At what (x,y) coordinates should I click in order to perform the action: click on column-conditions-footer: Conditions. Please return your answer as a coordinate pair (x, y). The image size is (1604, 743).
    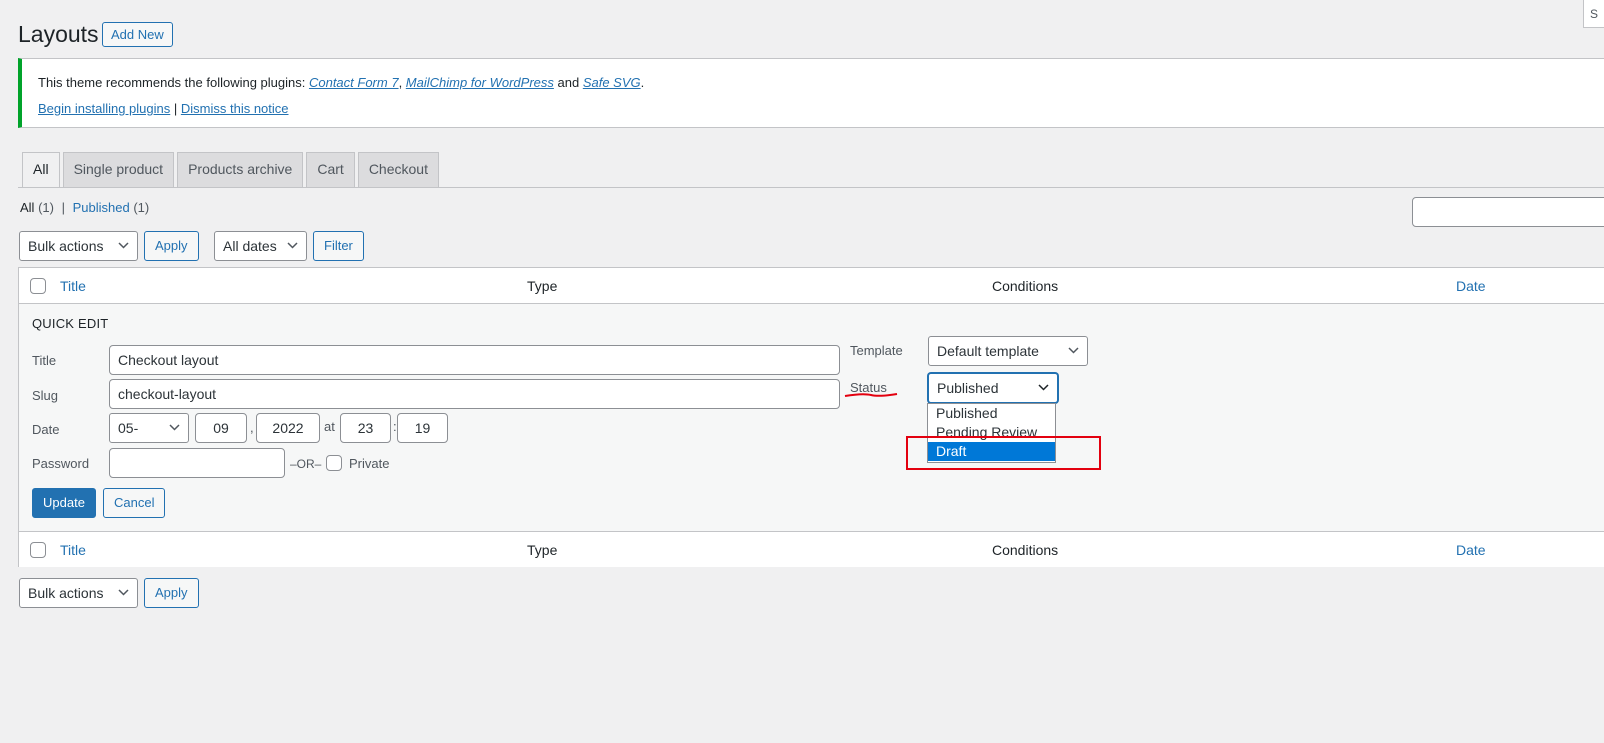
    Looking at the image, I should click on (1025, 550).